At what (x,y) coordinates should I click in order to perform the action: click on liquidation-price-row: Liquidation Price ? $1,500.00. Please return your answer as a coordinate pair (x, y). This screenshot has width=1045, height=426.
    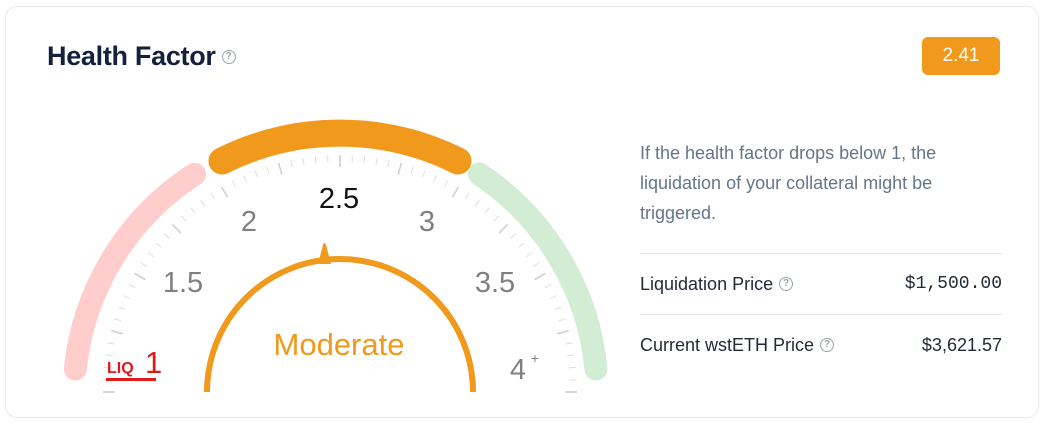
    Looking at the image, I should click on (821, 283).